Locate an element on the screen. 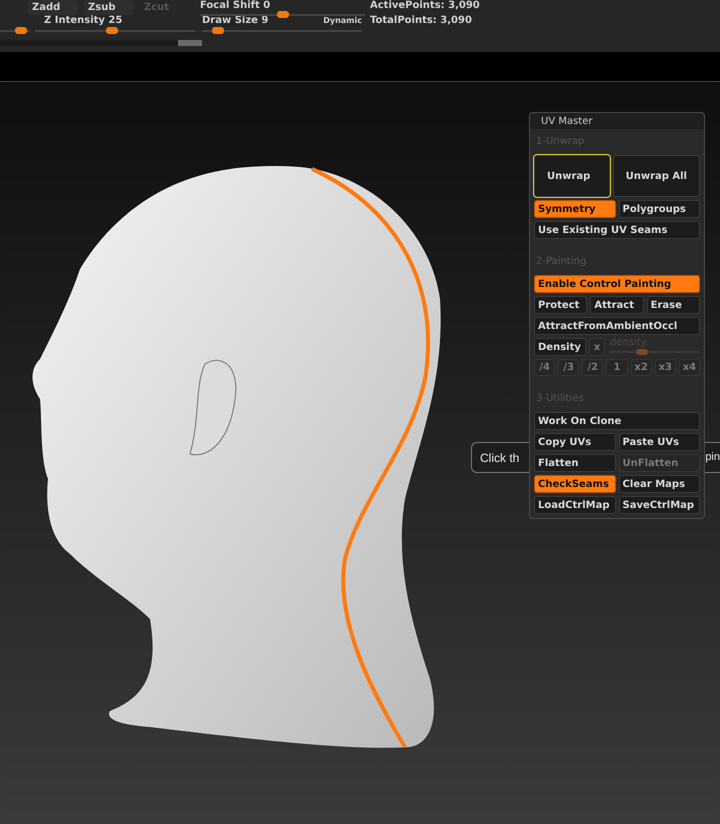  panel-button: SaveCtrlMap is located at coordinates (659, 505).